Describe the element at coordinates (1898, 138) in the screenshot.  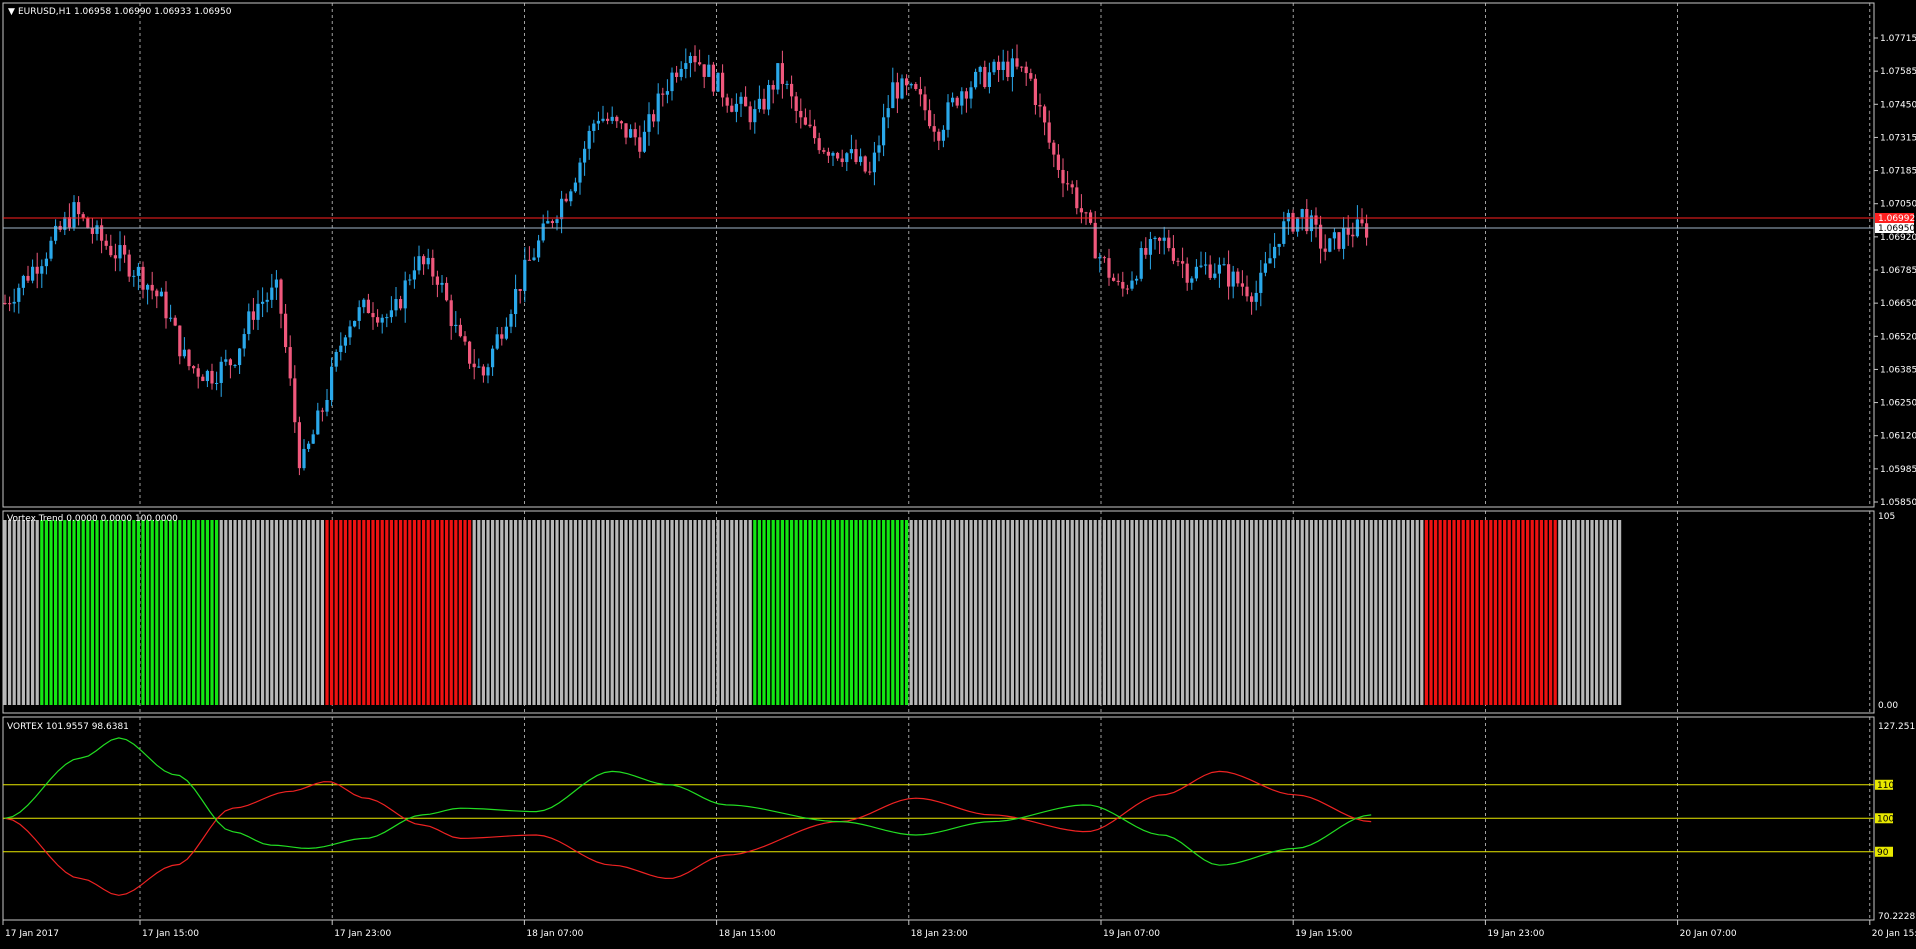
I see `price-tick-label: 1.07315` at that location.